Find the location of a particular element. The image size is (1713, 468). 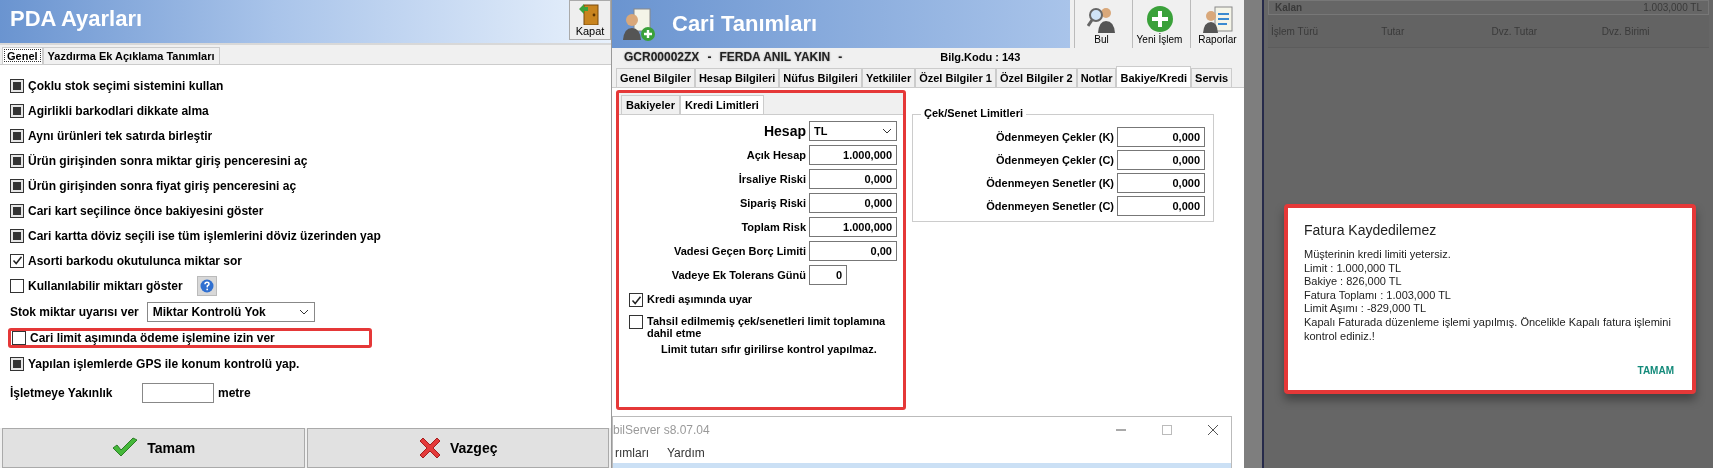

option-label: Yapılan işlemlerde GPS ile konum kontrolü yap. is located at coordinates (164, 363).